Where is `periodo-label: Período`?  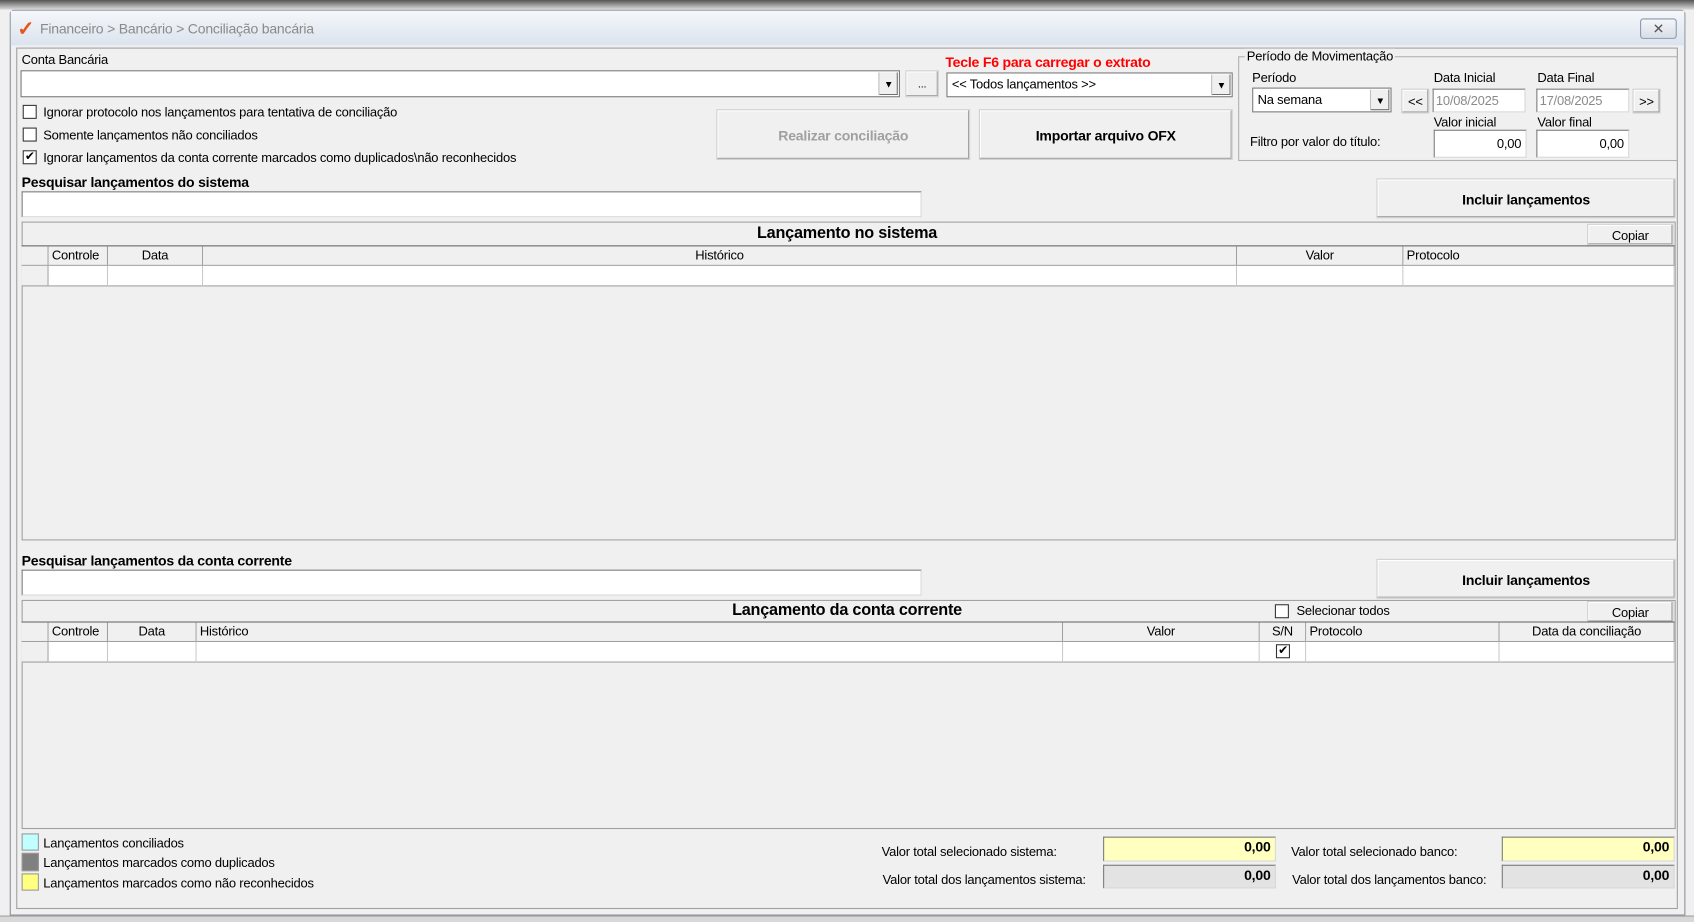
periodo-label: Período is located at coordinates (1274, 78).